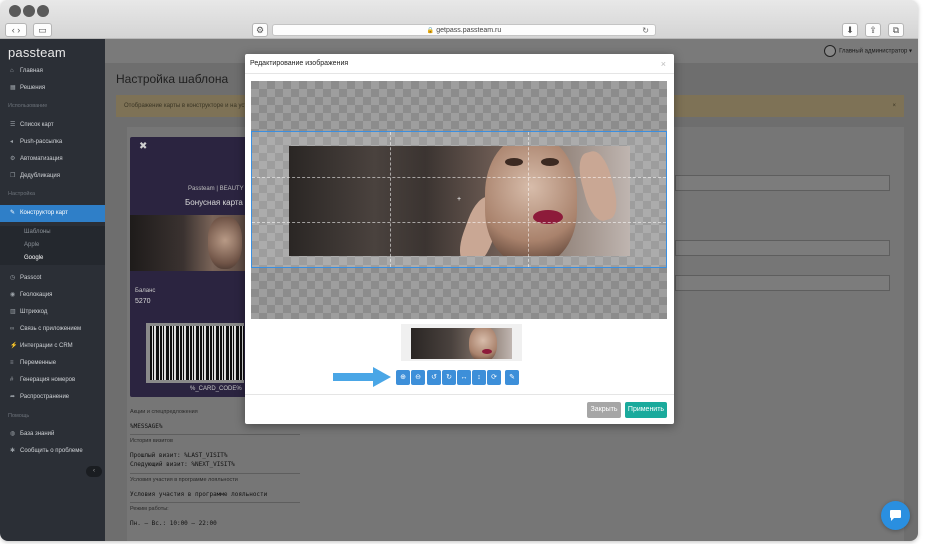  Describe the element at coordinates (37, 232) in the screenshot. I see `sidebar-subitem-label: Шаблоны` at that location.